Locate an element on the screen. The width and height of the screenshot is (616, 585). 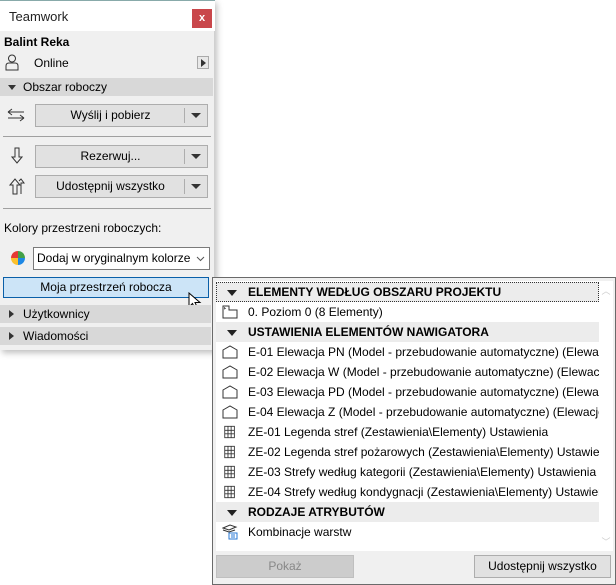
status-text: Online is located at coordinates (51, 63).